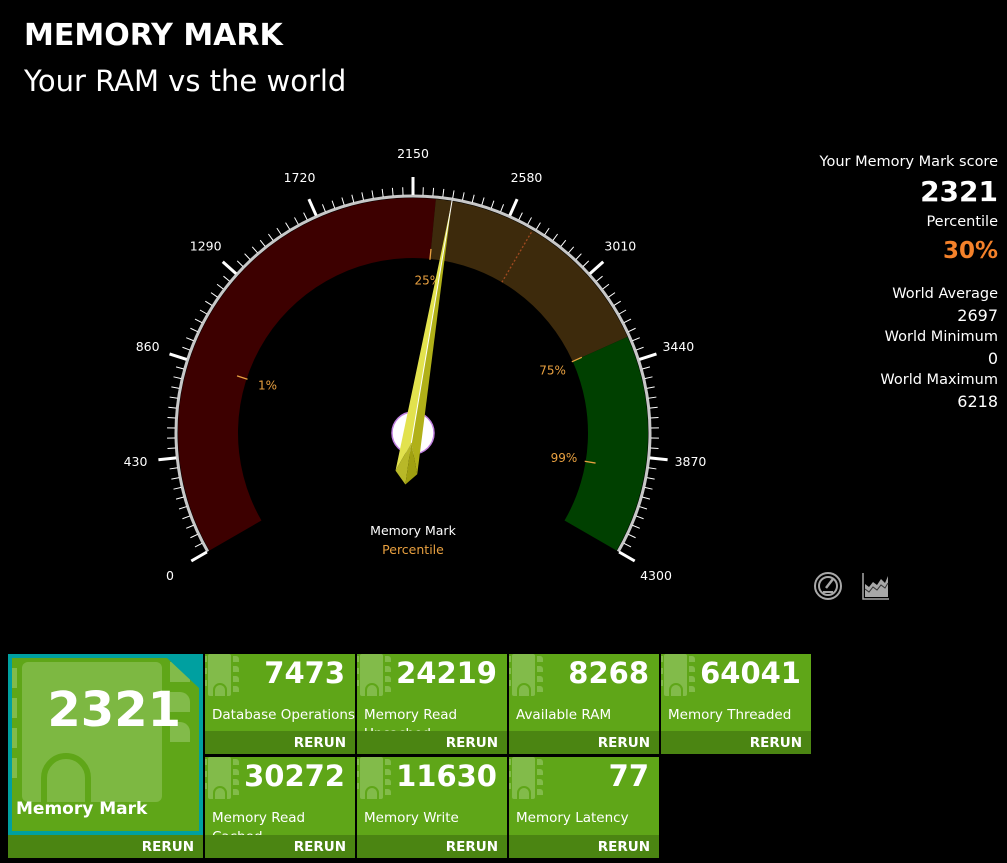  Describe the element at coordinates (136, 461) in the screenshot. I see `gauge-tick-label: 430` at that location.